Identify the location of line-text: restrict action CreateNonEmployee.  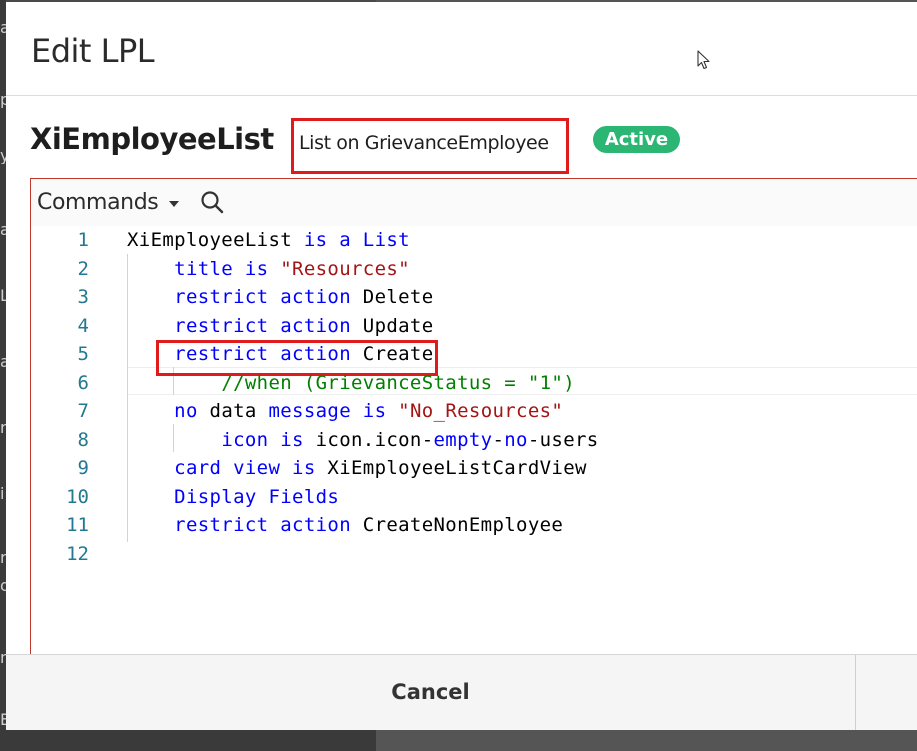
(345, 525).